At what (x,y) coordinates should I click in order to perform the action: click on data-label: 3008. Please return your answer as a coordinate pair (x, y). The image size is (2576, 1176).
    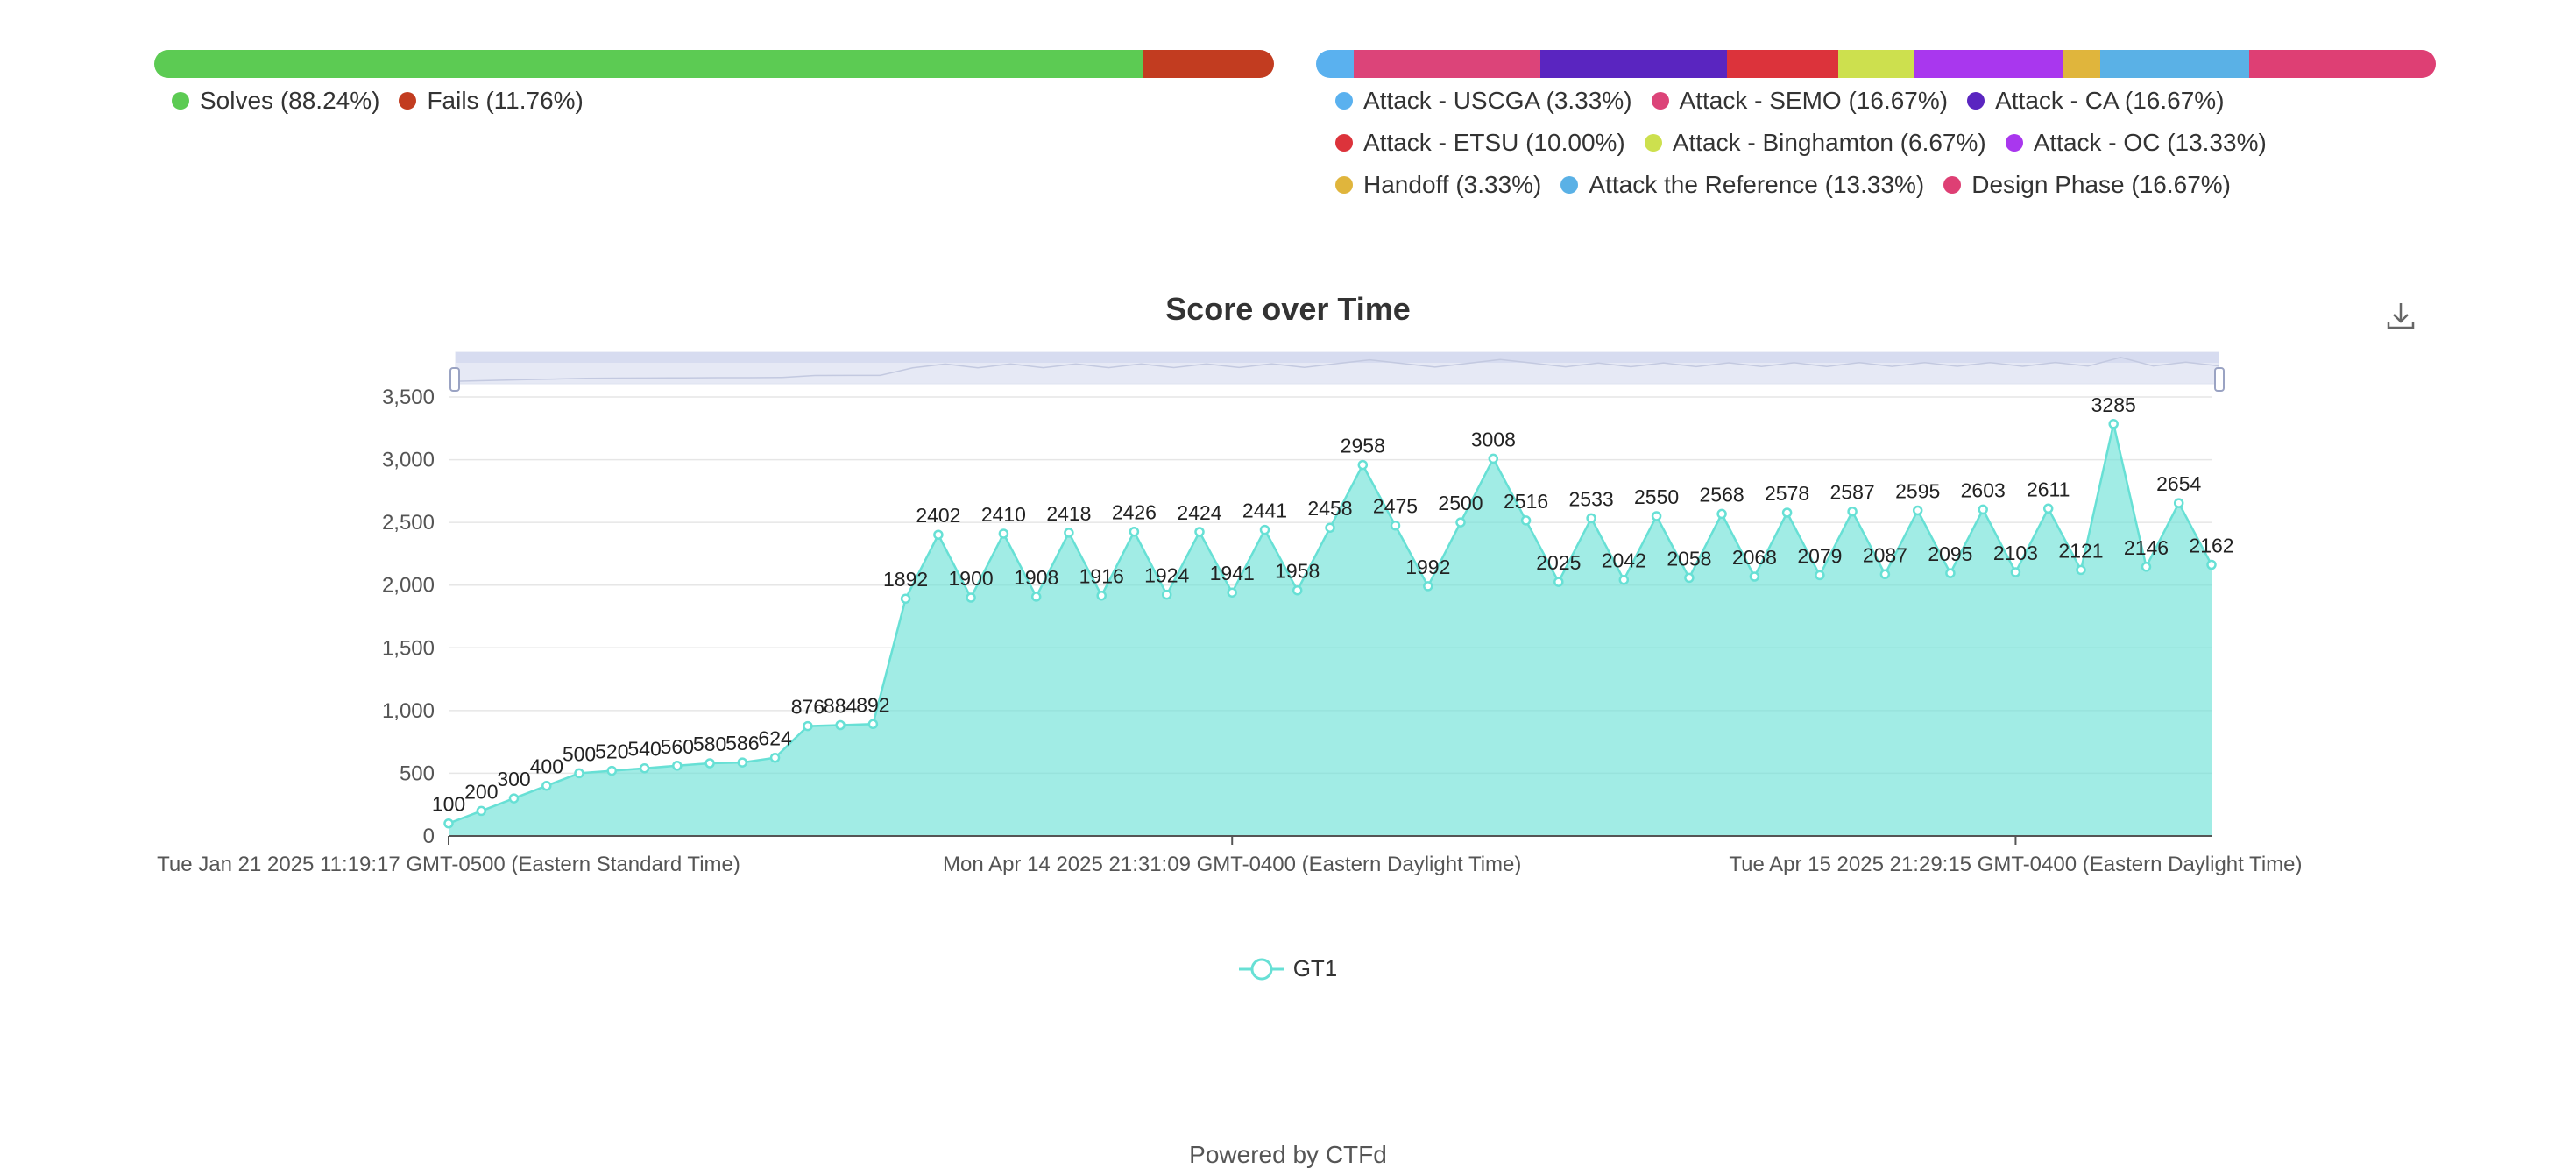
    Looking at the image, I should click on (1493, 439).